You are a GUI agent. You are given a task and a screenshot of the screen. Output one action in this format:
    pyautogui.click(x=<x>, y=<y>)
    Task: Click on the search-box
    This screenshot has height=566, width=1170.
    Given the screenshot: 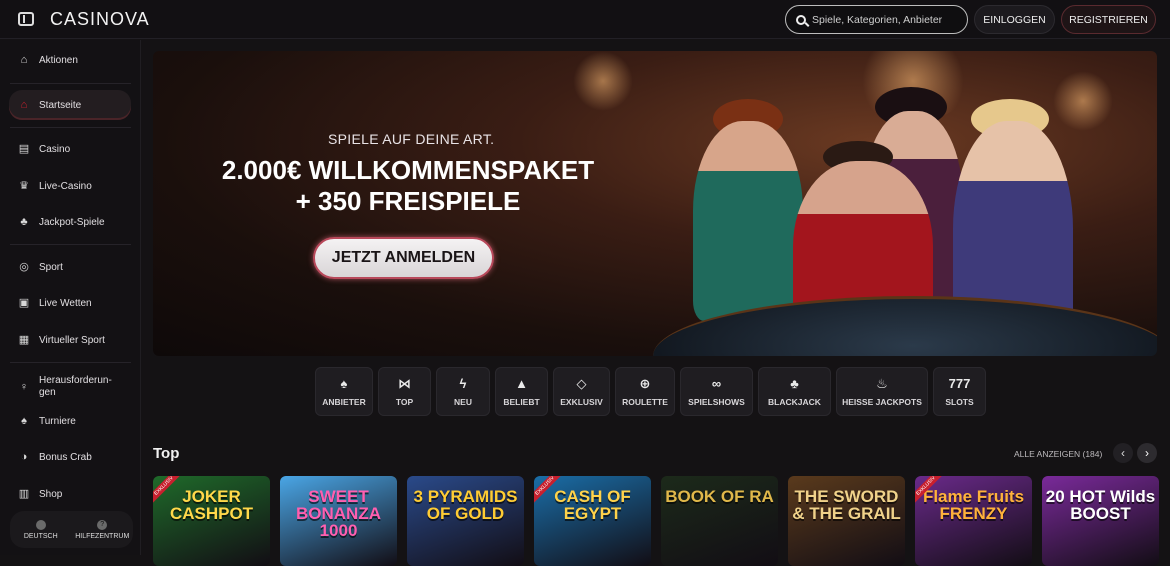 What is the action you would take?
    pyautogui.click(x=876, y=19)
    